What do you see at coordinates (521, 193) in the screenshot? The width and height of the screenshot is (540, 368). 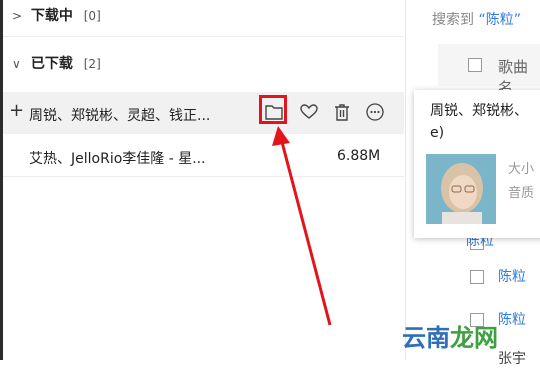 I see `popup-quality-label: 音质` at bounding box center [521, 193].